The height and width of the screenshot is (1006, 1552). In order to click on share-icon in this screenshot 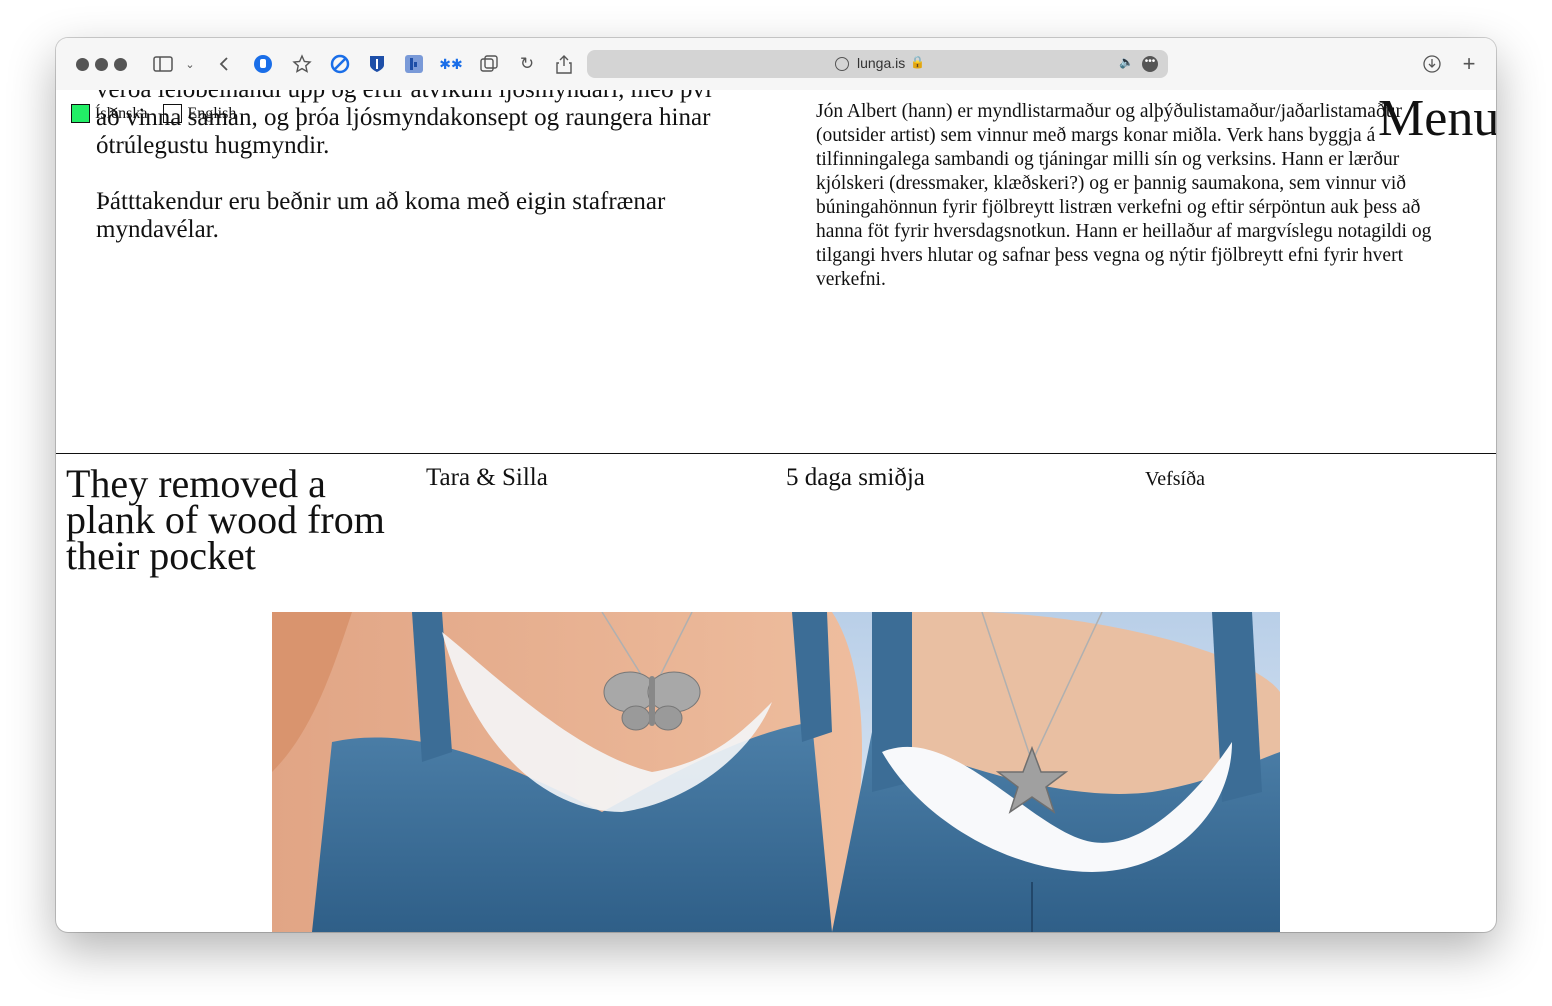, I will do `click(564, 64)`.